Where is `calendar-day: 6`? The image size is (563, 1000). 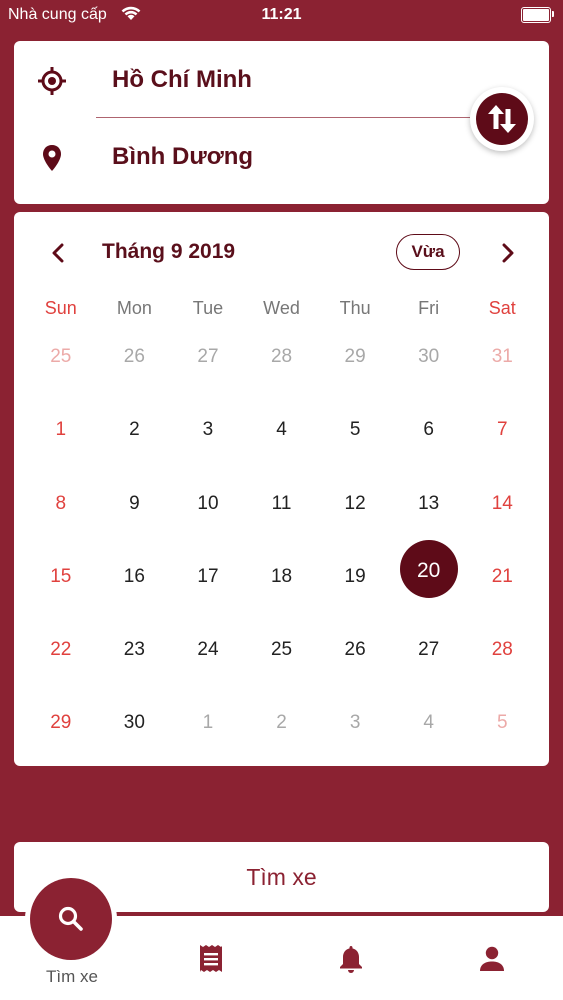
calendar-day: 6 is located at coordinates (429, 435).